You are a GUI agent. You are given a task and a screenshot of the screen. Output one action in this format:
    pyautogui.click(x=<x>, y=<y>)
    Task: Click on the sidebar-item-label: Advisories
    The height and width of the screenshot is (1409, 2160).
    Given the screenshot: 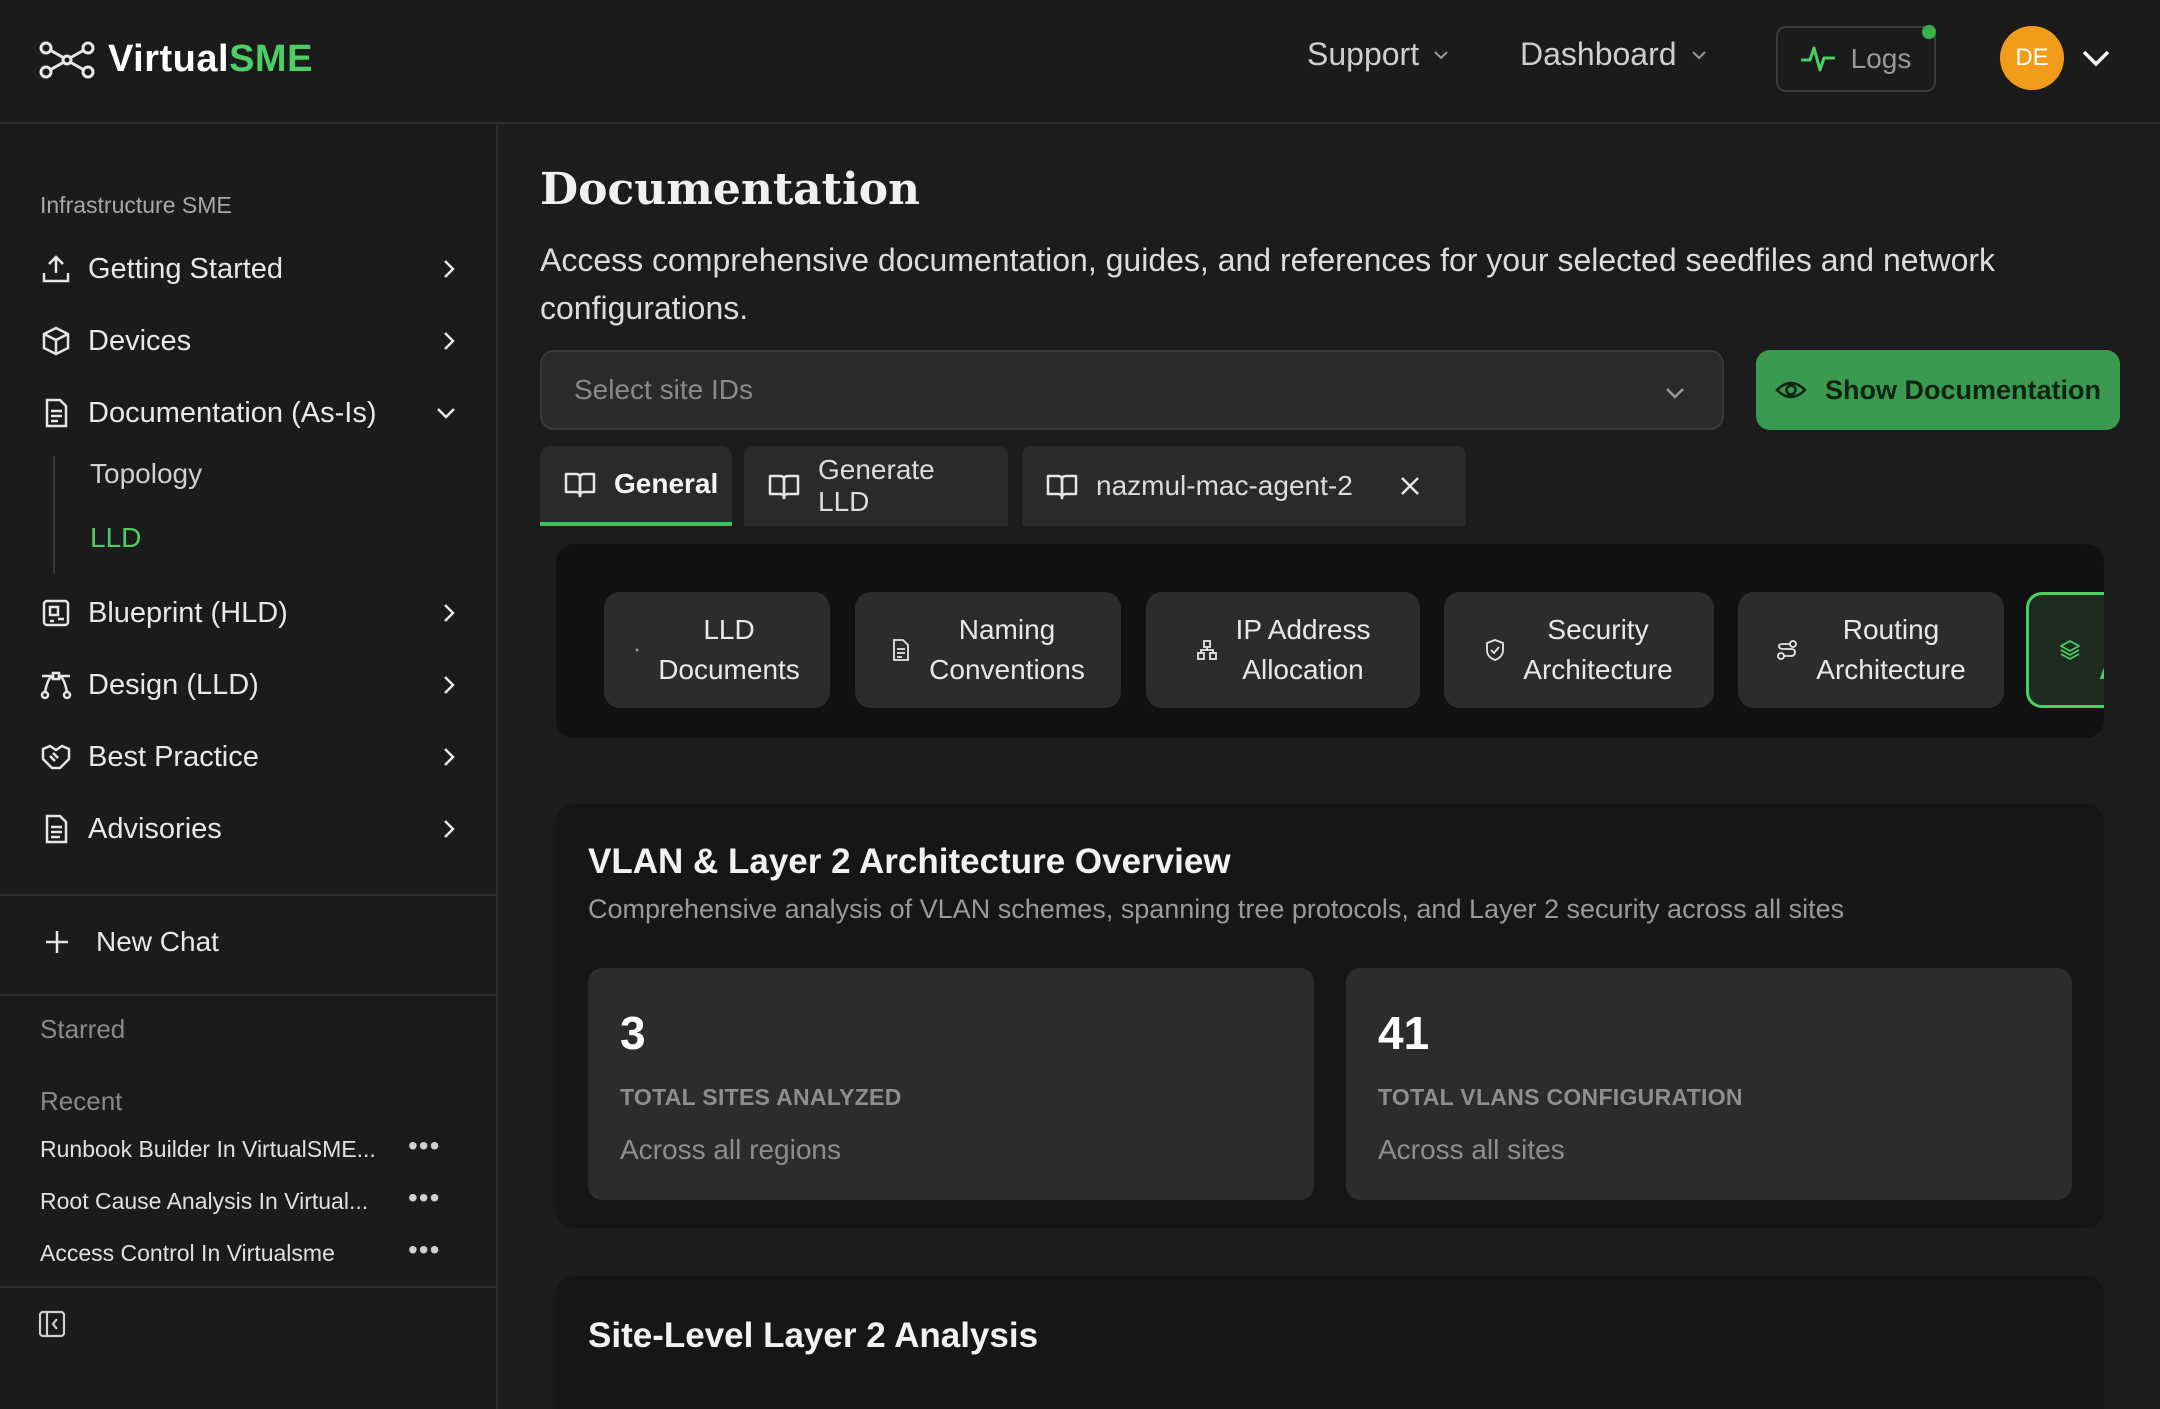 What is the action you would take?
    pyautogui.click(x=155, y=828)
    